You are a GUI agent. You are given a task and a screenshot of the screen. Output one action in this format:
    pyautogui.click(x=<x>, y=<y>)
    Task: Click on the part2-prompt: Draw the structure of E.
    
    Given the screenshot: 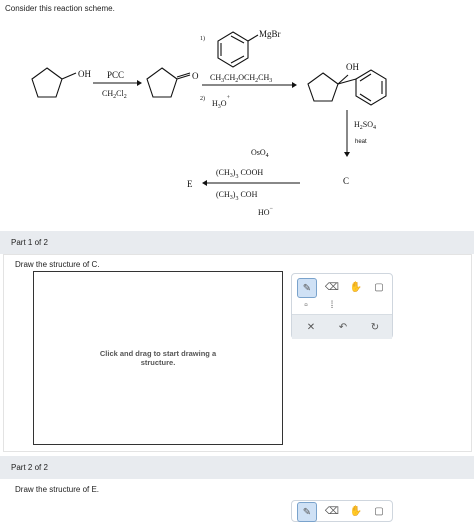 What is the action you would take?
    pyautogui.click(x=57, y=489)
    